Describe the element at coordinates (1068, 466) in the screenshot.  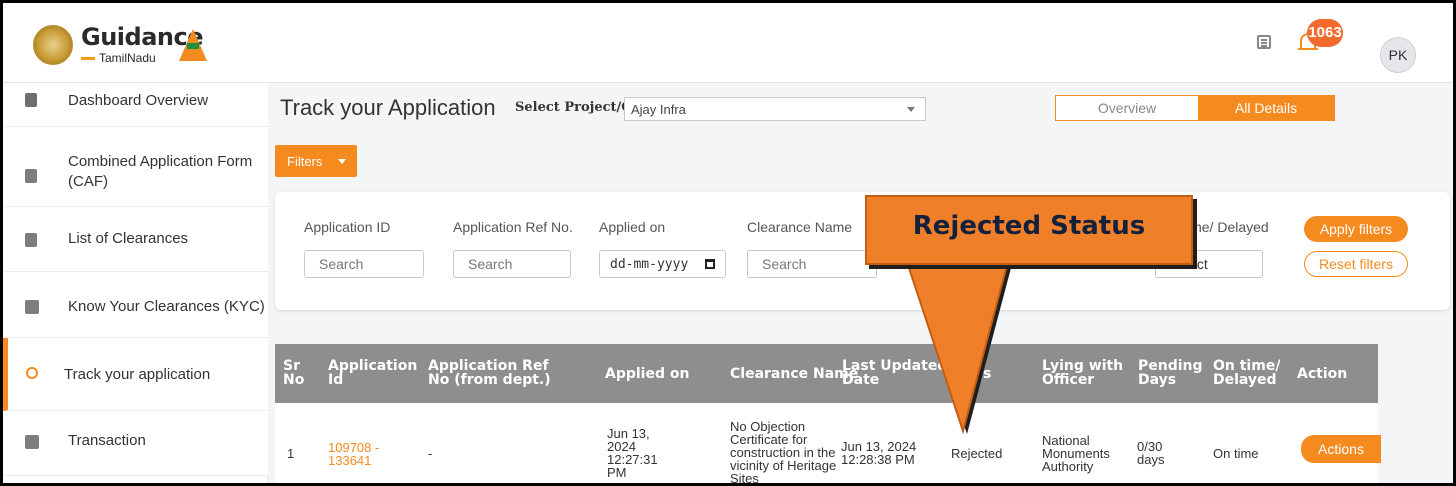
I see `cell-line: Authority` at that location.